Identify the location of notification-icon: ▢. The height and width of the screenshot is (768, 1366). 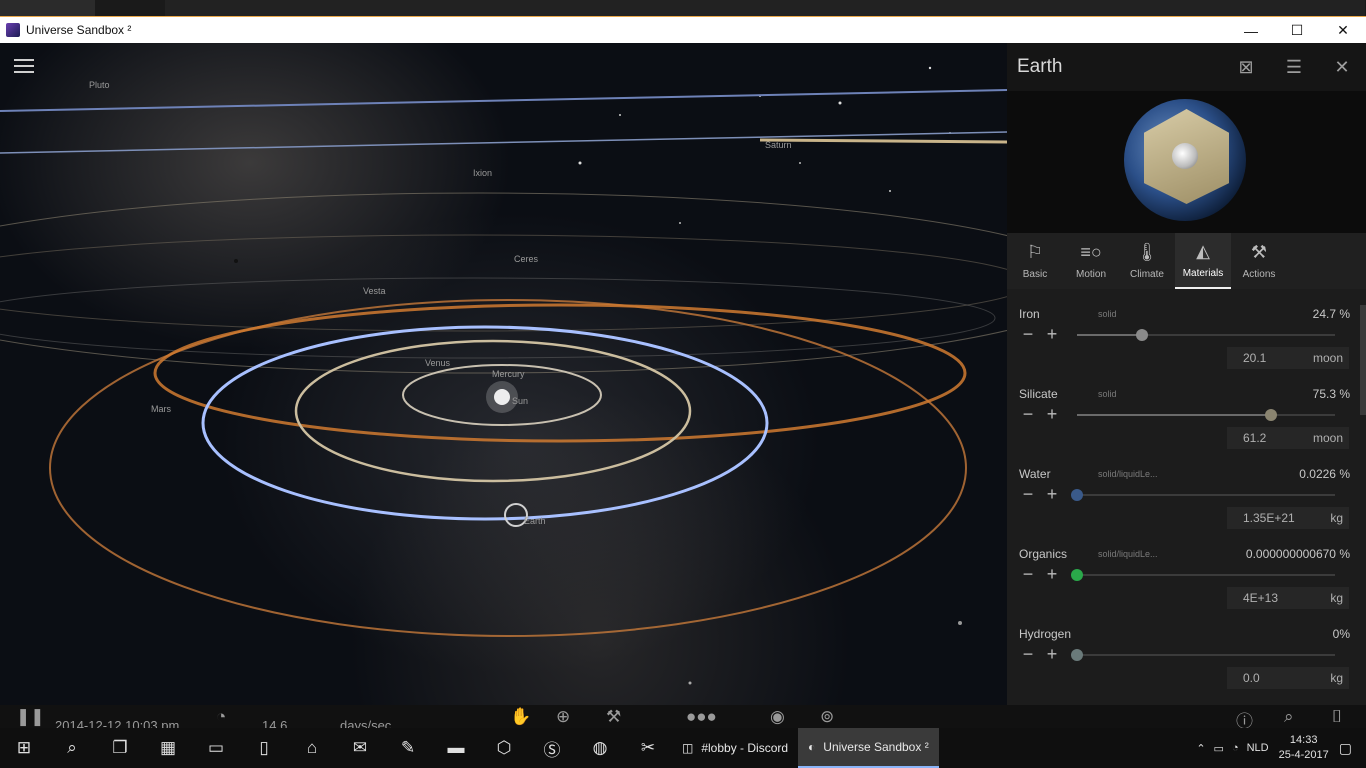
(1345, 748).